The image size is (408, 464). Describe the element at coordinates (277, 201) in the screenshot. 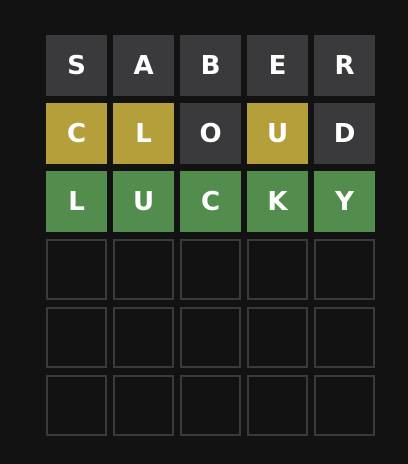

I see `tile-row3-col4: K` at that location.